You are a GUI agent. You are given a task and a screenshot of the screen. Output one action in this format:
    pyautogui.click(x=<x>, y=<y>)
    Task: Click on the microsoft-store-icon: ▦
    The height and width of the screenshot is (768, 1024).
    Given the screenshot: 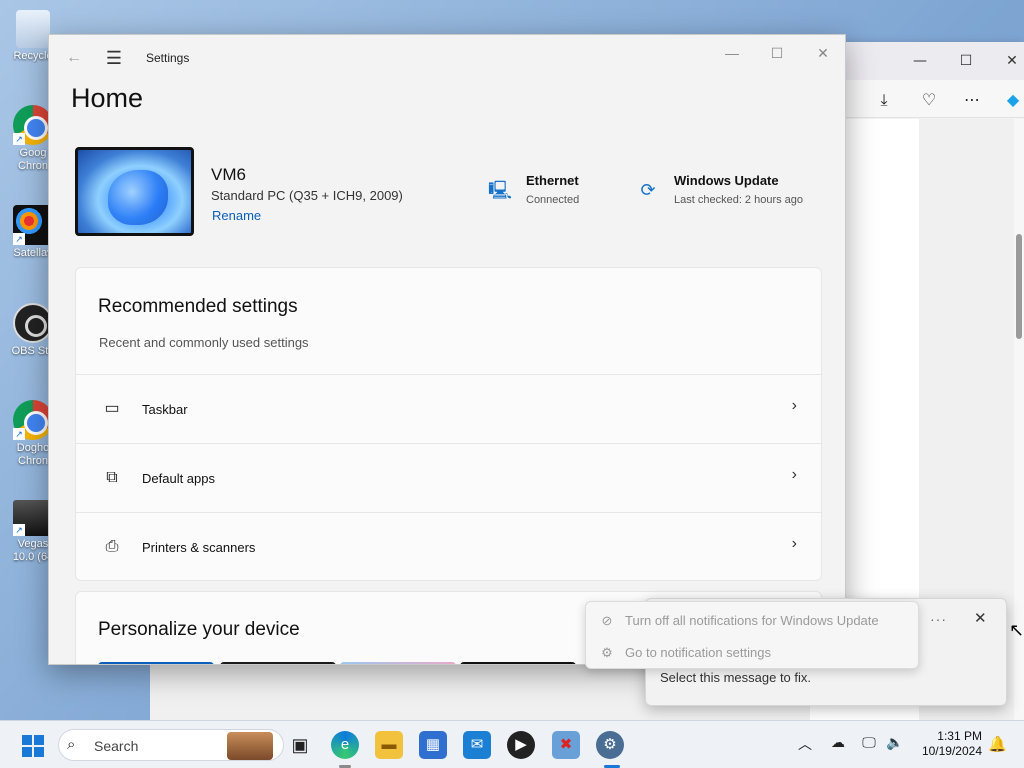 What is the action you would take?
    pyautogui.click(x=433, y=745)
    